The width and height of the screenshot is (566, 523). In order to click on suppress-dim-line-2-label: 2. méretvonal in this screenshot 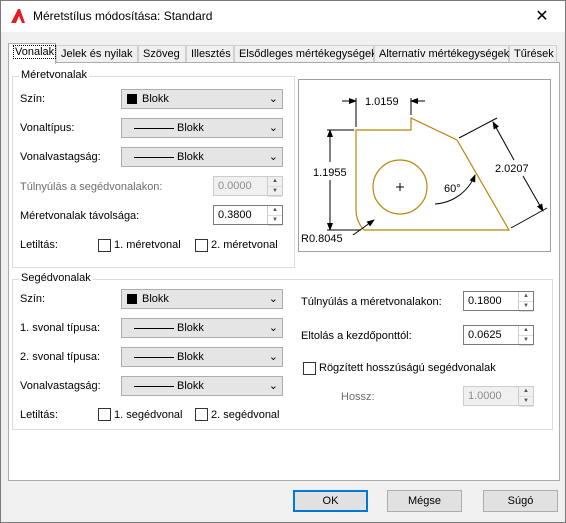, I will do `click(244, 245)`.